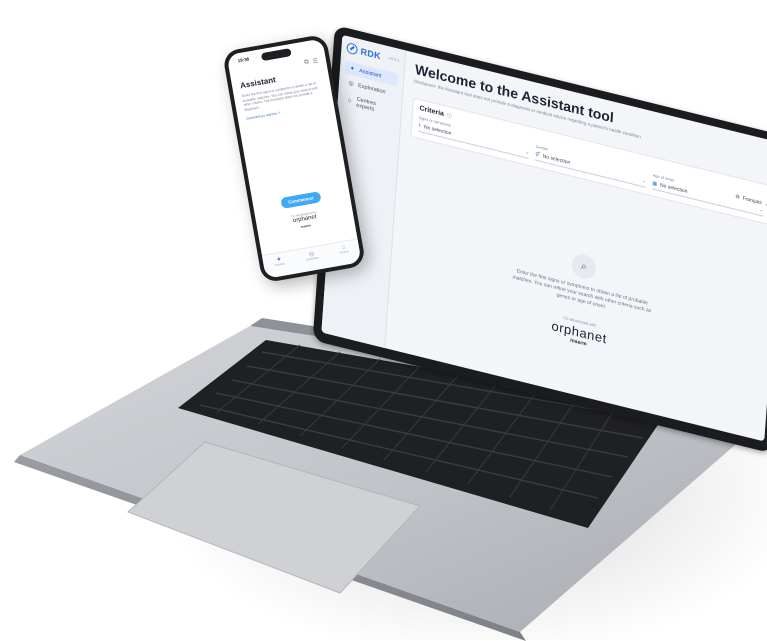 The height and width of the screenshot is (641, 767). What do you see at coordinates (279, 261) in the screenshot?
I see `tab-assistant: ✦ Assistant` at bounding box center [279, 261].